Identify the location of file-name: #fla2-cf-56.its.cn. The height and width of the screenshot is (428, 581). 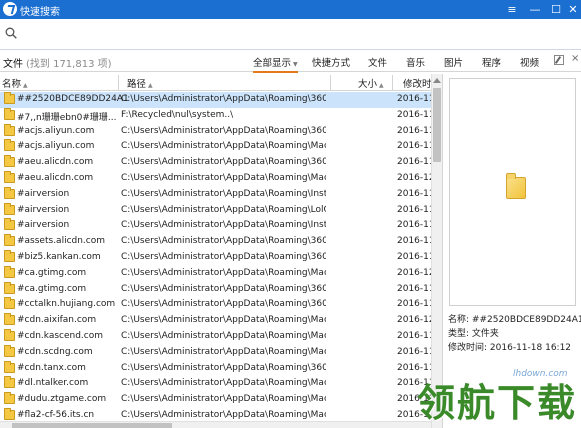
(56, 415).